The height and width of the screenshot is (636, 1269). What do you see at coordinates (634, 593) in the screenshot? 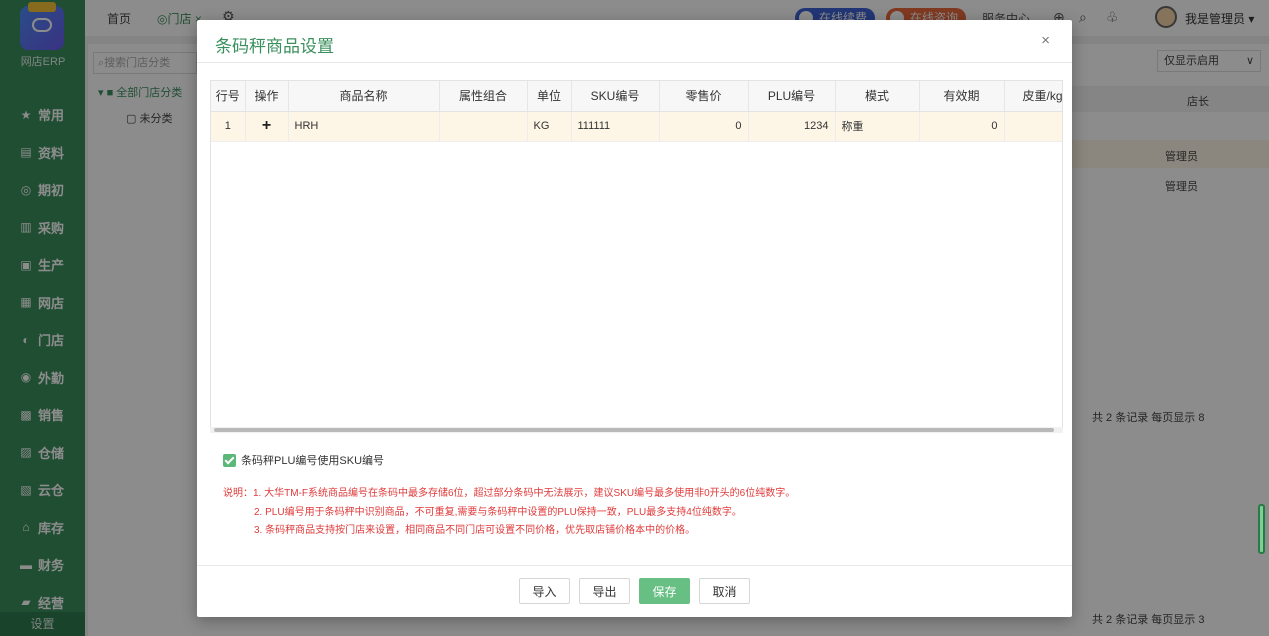
I see `dialog-footer: 导入 导出 保存 取消` at bounding box center [634, 593].